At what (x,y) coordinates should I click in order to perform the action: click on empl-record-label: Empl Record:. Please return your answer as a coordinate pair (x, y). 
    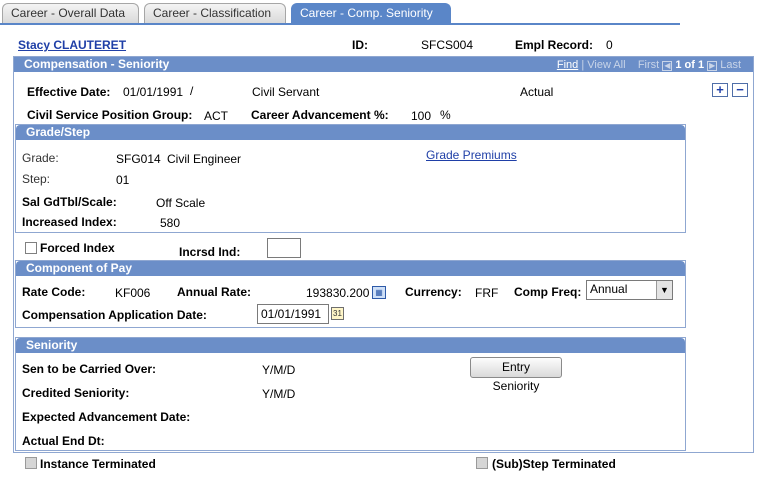
    Looking at the image, I should click on (554, 45).